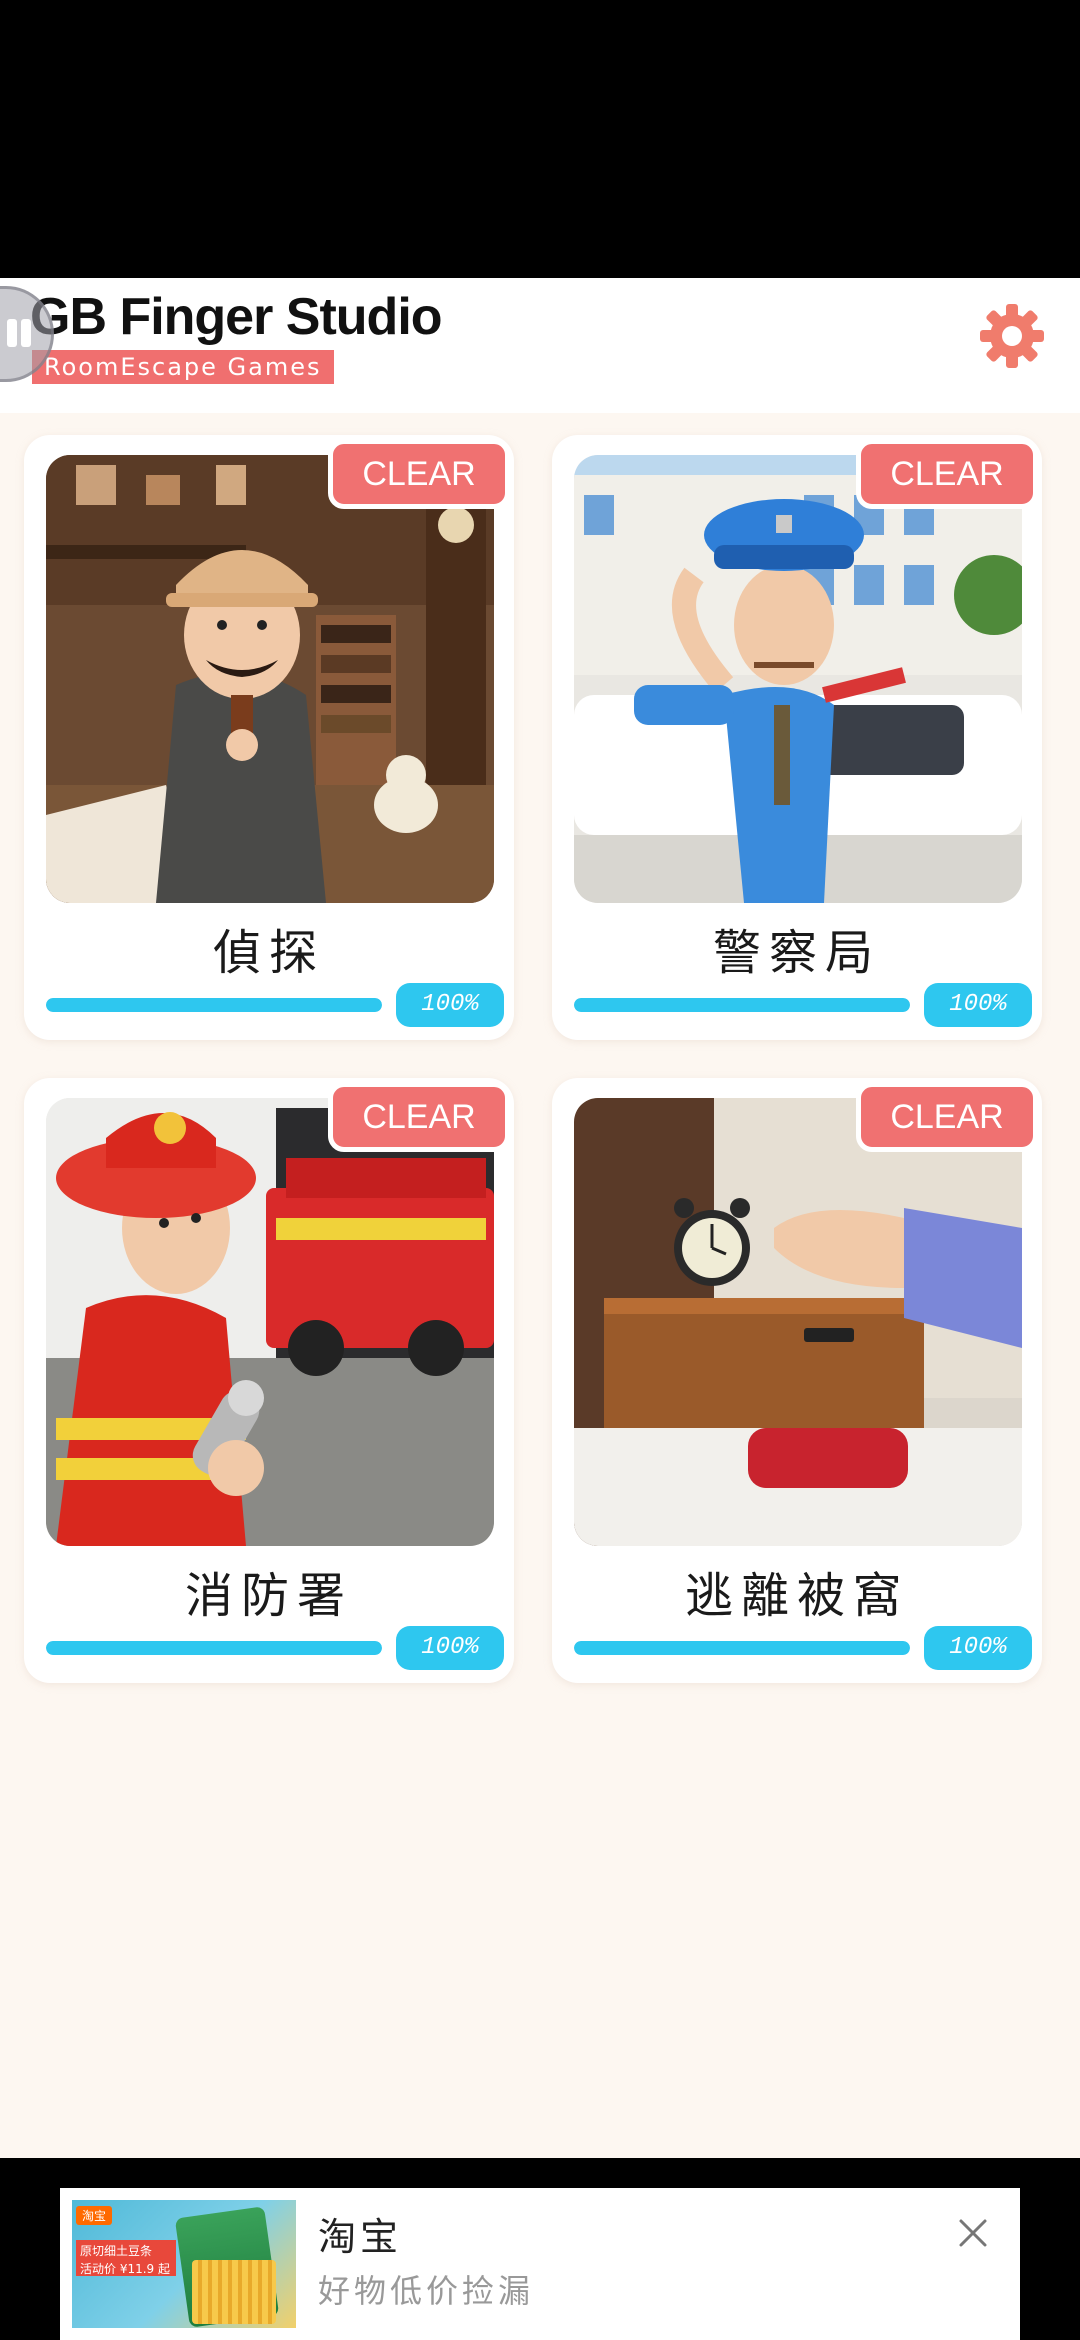 The width and height of the screenshot is (1080, 2340). I want to click on game-card-police: CLEAR 警察局 100%, so click(797, 737).